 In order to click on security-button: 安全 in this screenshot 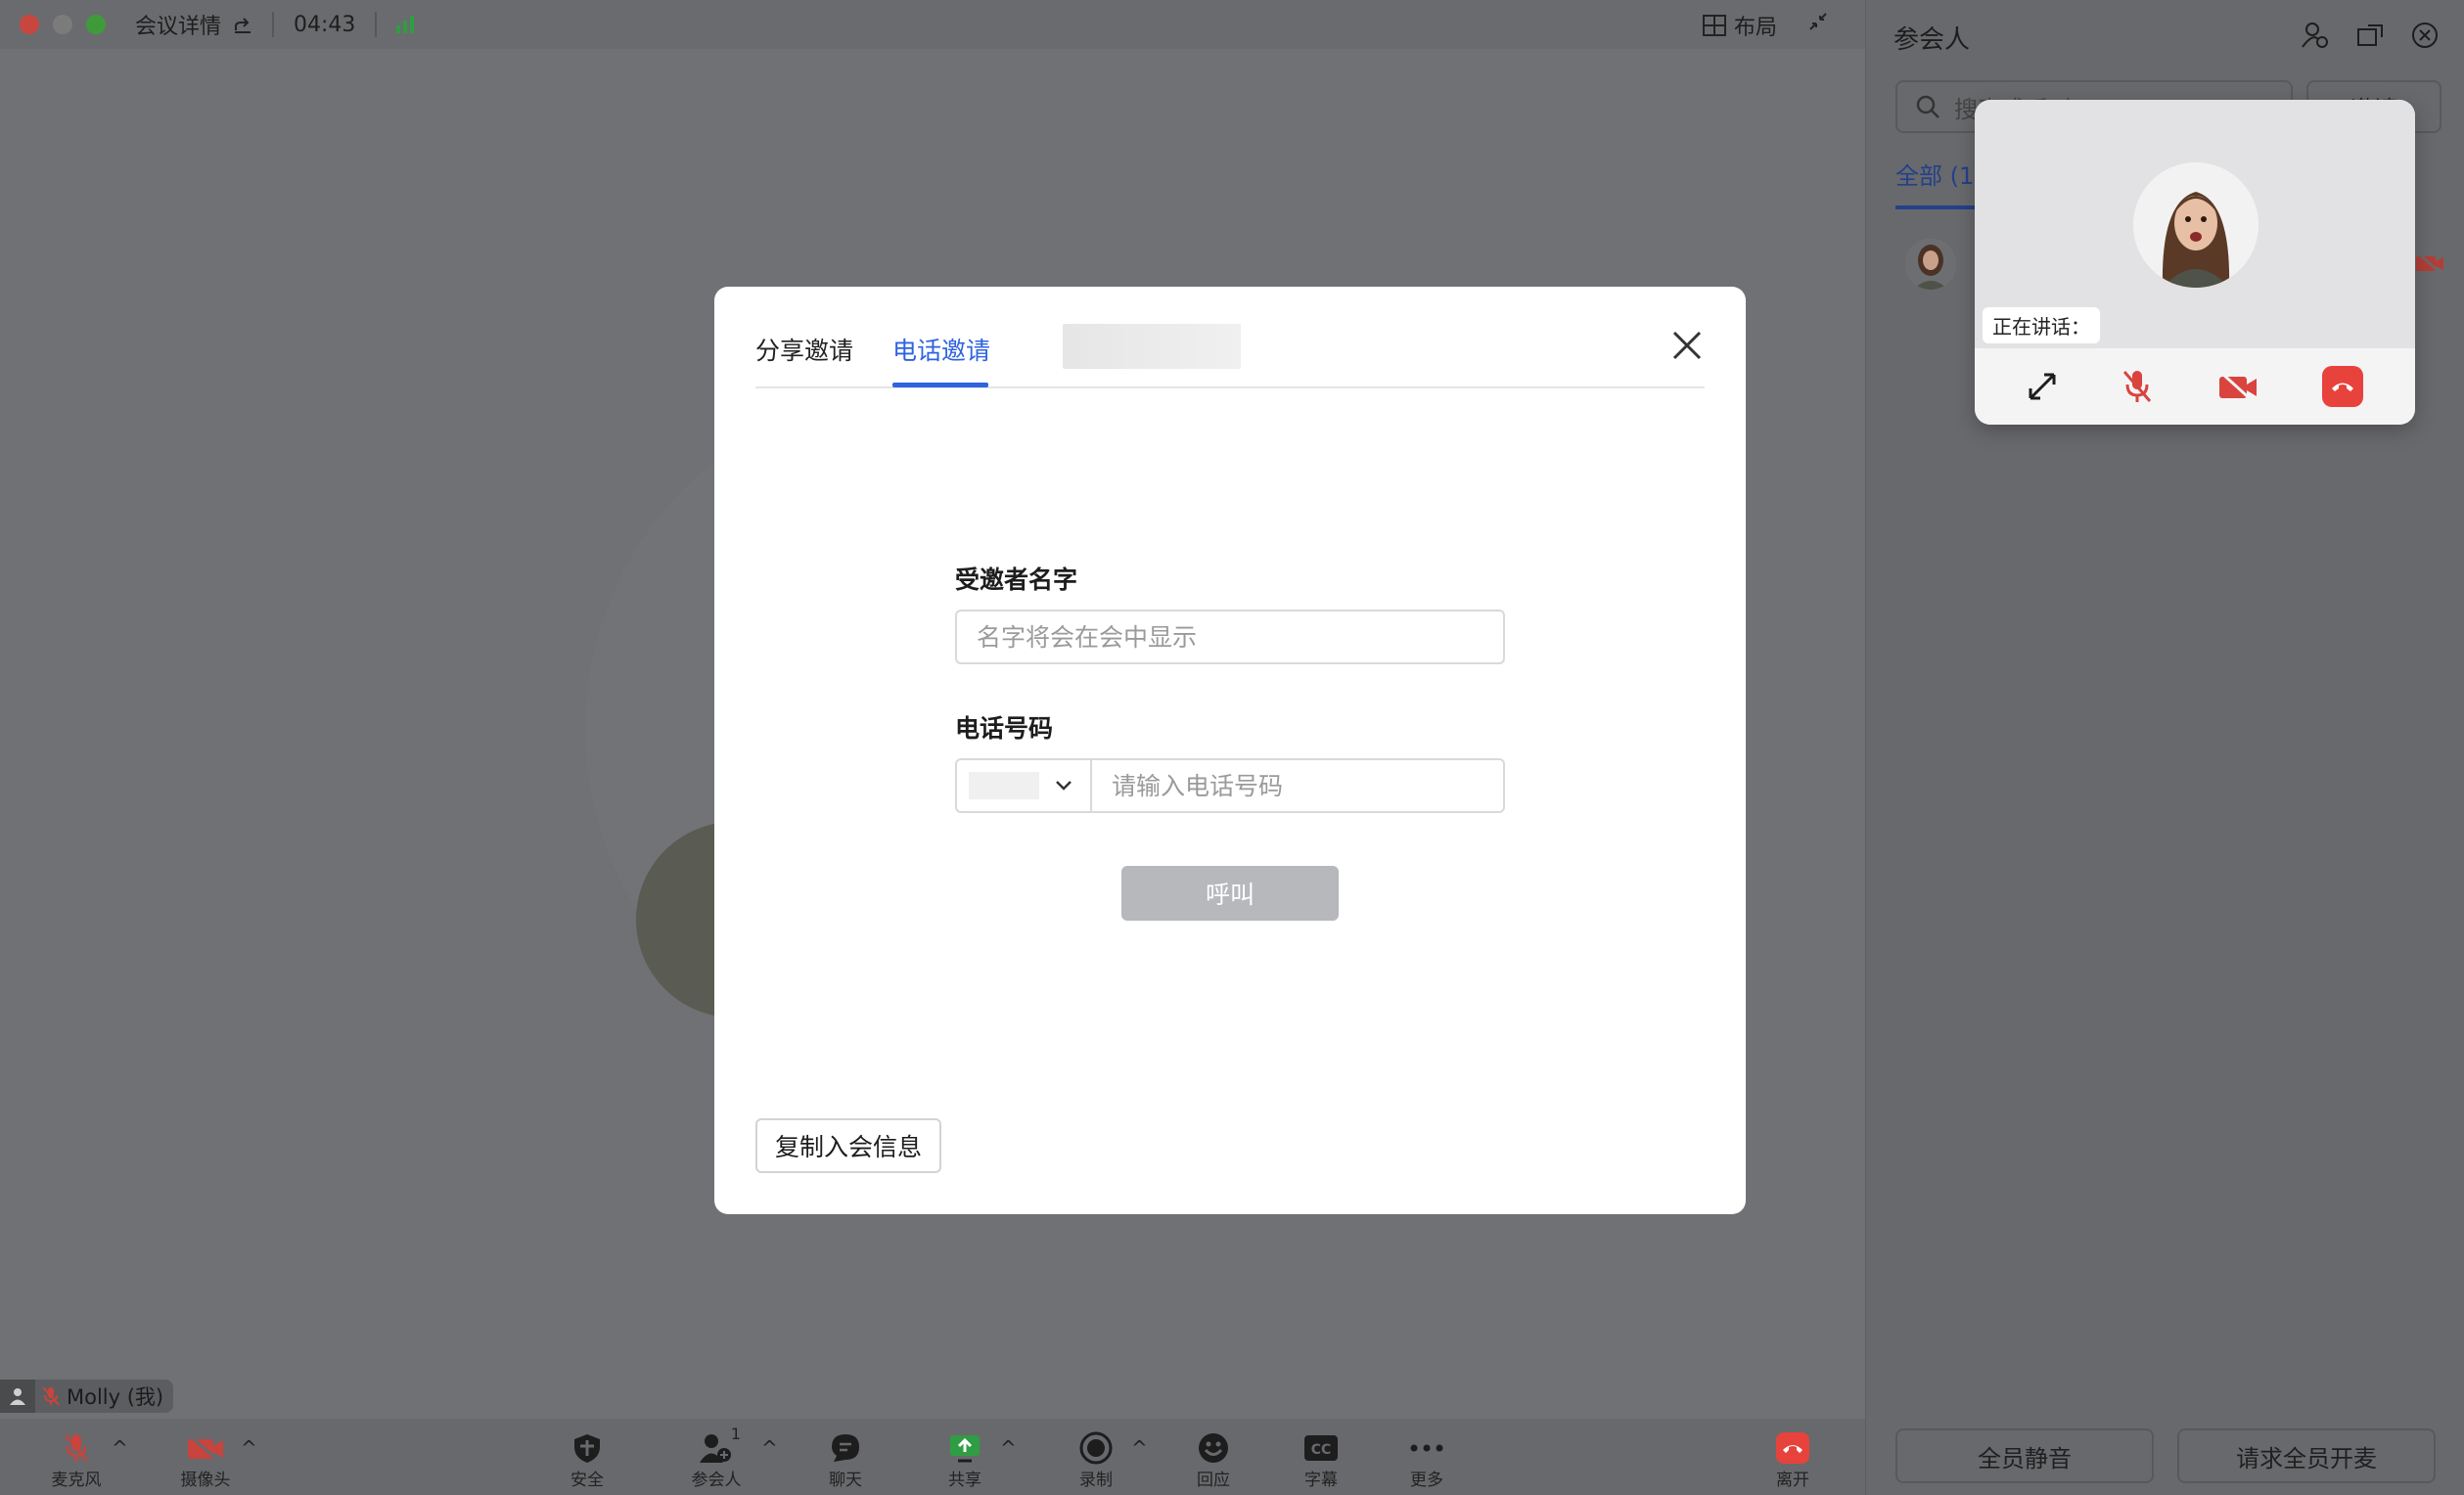, I will do `click(587, 1460)`.